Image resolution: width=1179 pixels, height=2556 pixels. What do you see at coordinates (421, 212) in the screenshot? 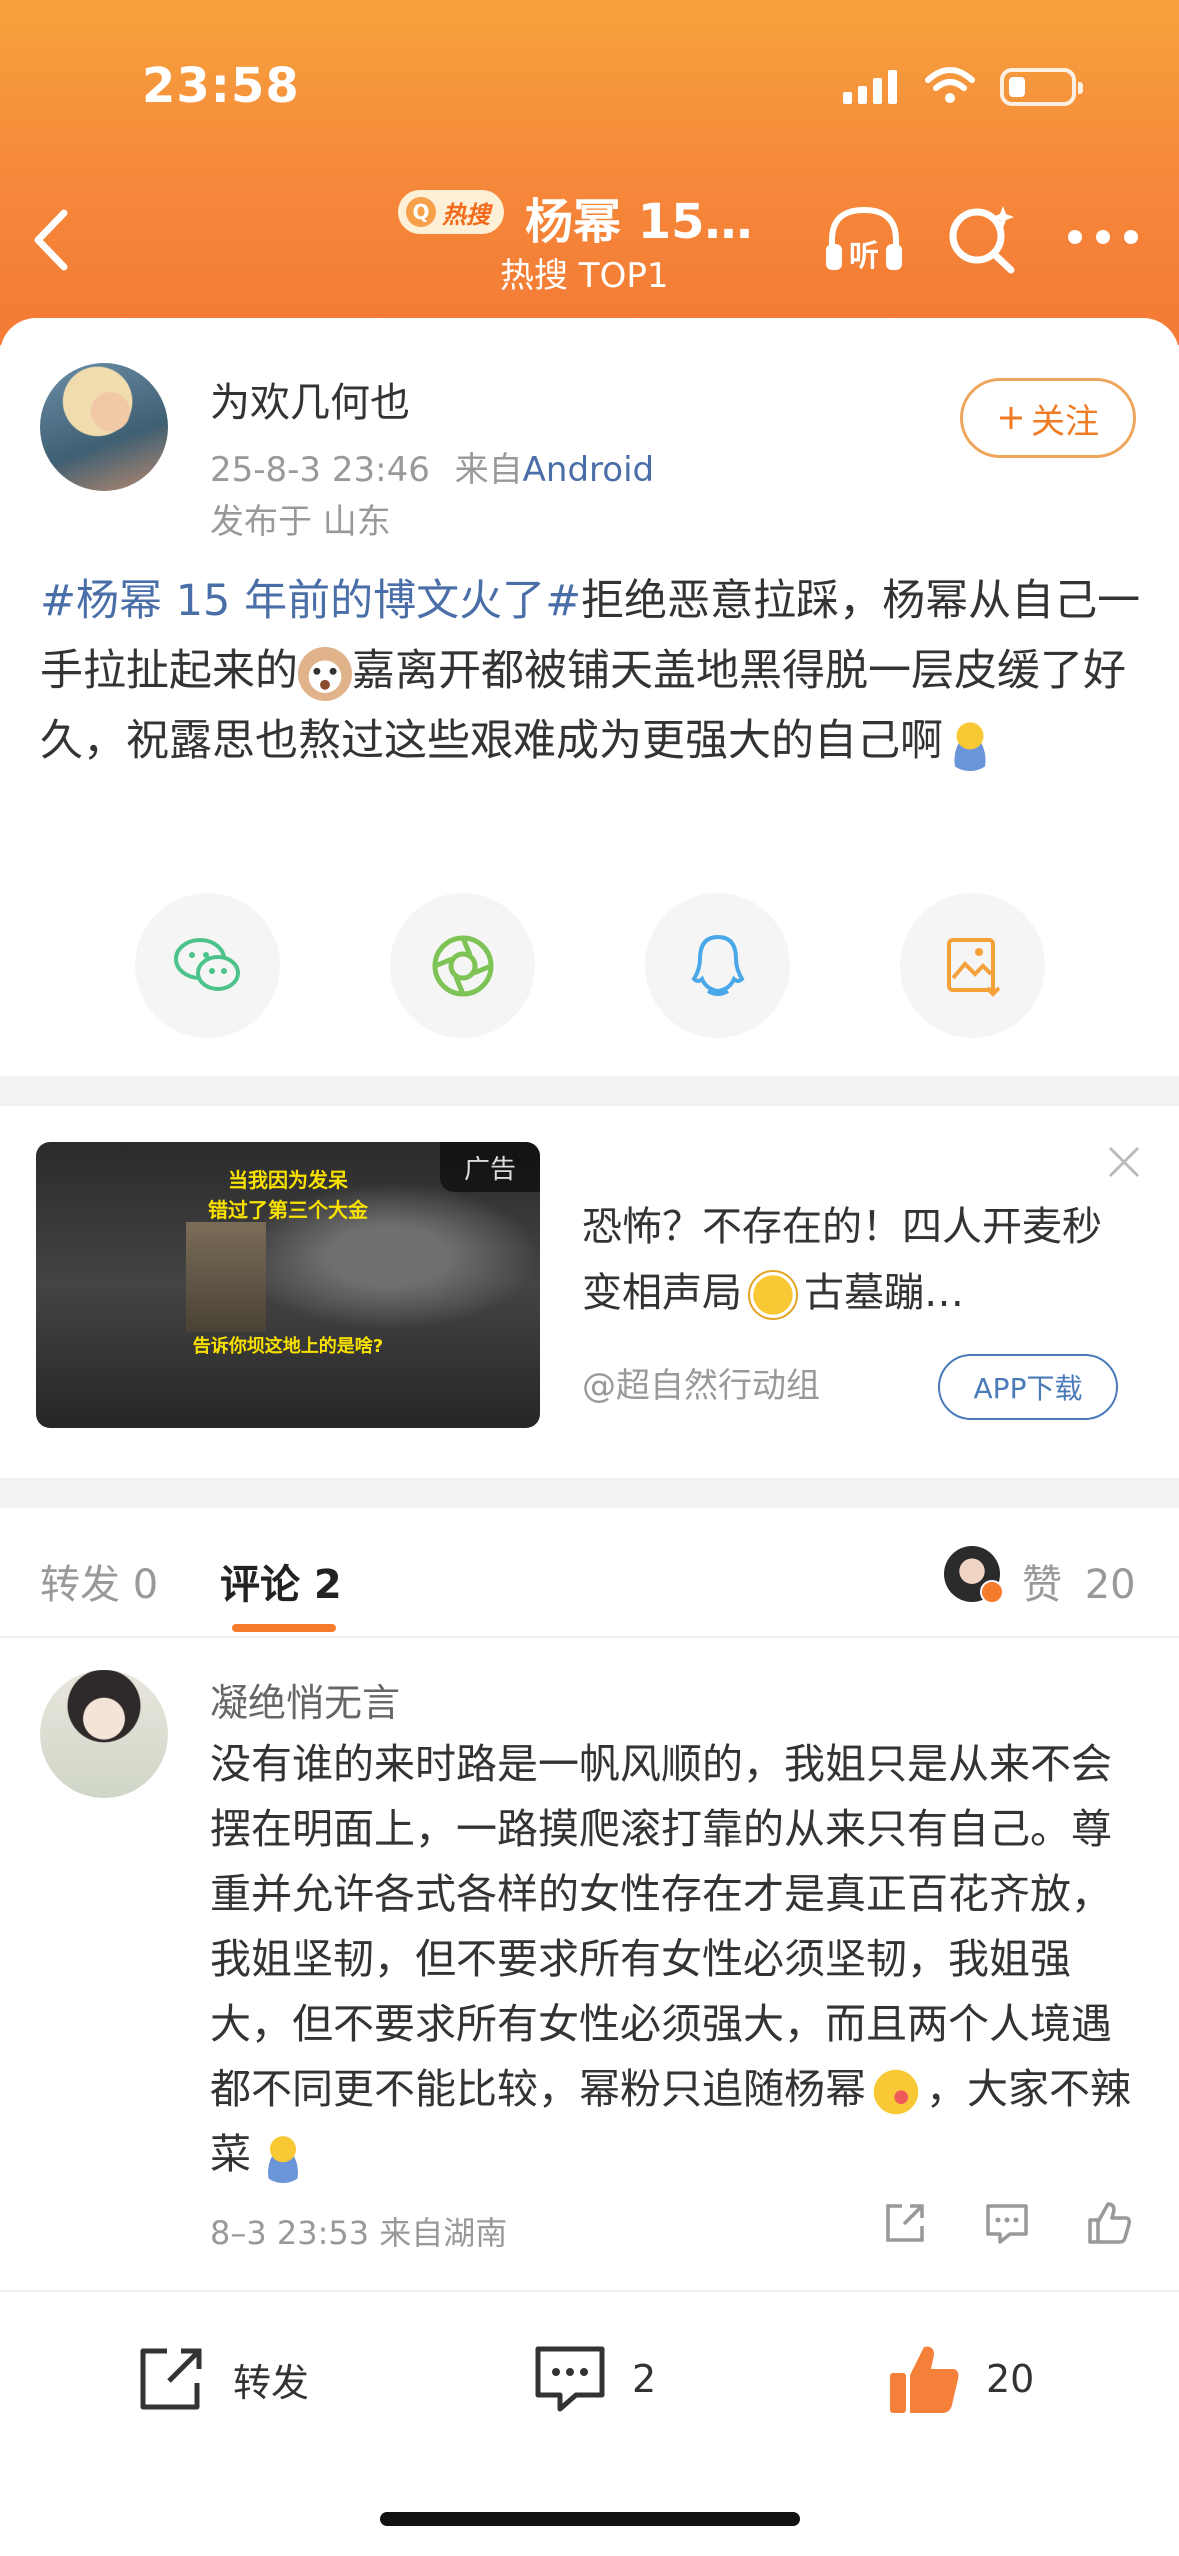
I see `hot-search-icon: Q` at bounding box center [421, 212].